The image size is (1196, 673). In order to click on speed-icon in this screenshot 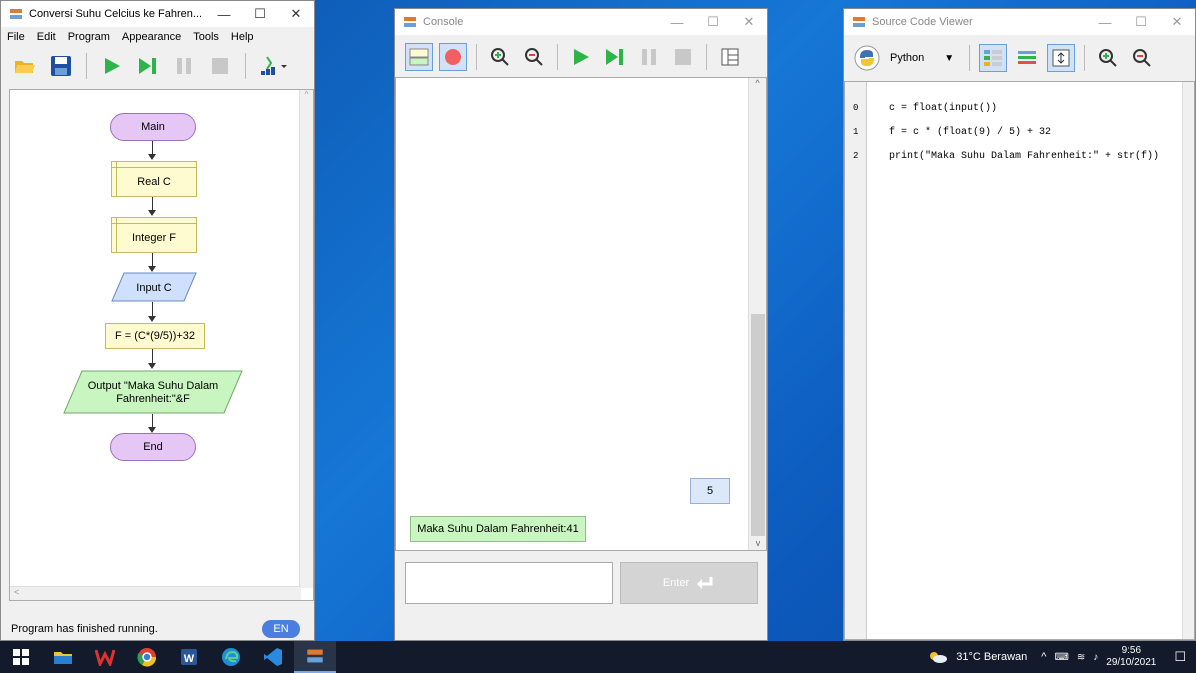, I will do `click(274, 65)`.